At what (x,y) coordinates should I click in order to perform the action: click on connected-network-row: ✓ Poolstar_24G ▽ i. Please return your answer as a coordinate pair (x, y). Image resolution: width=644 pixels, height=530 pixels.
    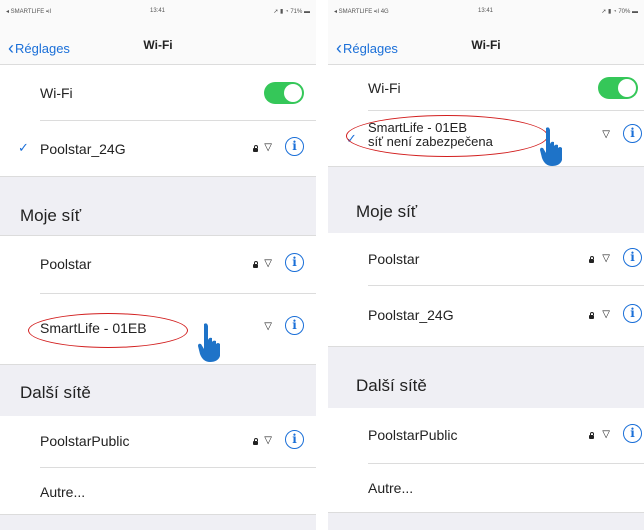
    Looking at the image, I should click on (158, 148).